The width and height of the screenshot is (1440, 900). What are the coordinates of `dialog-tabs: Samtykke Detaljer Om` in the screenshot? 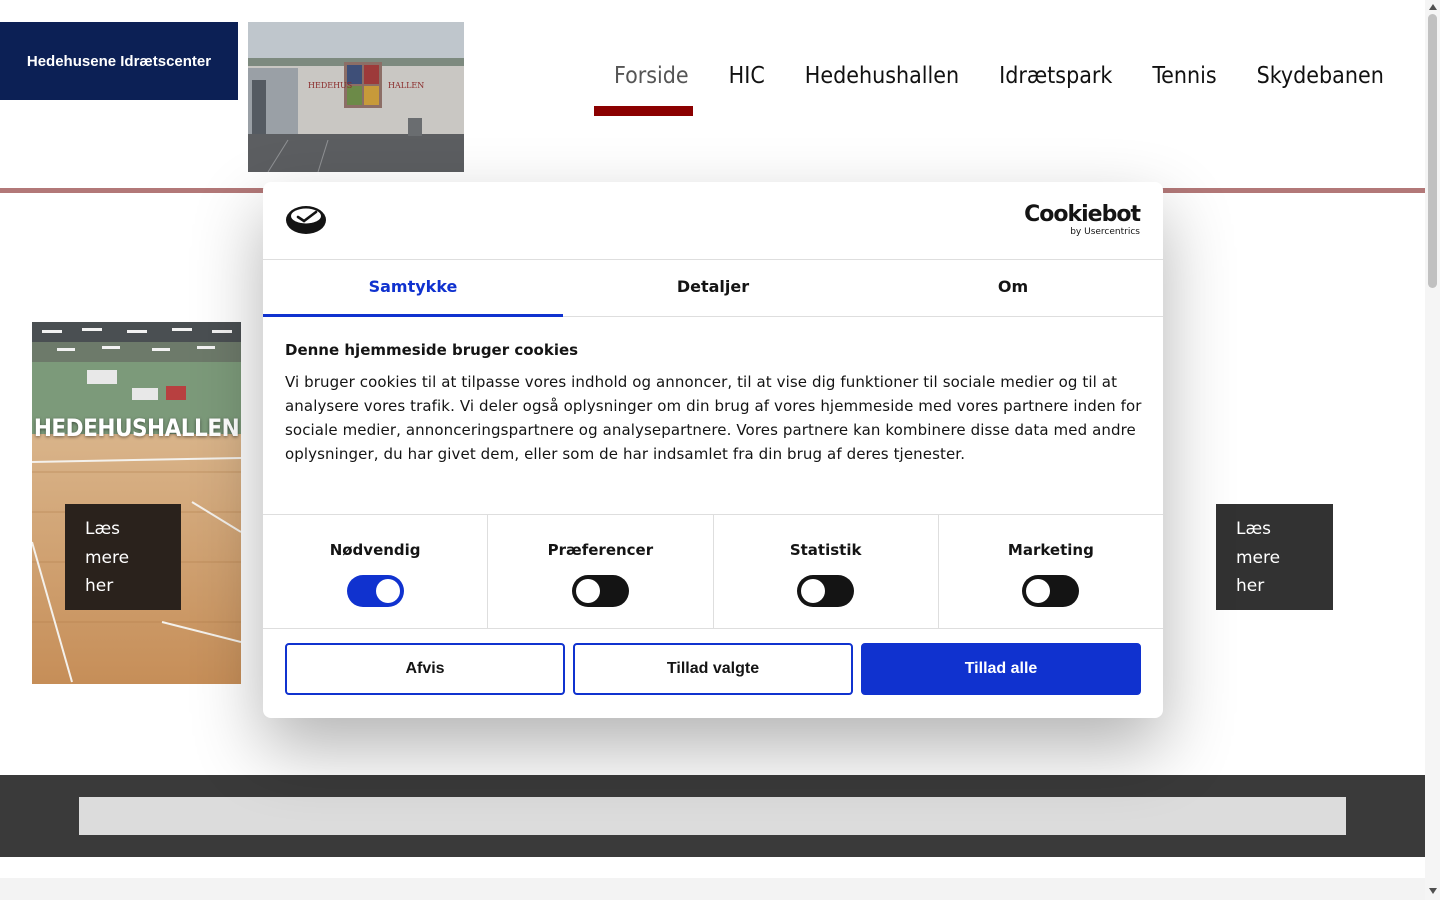 It's located at (713, 288).